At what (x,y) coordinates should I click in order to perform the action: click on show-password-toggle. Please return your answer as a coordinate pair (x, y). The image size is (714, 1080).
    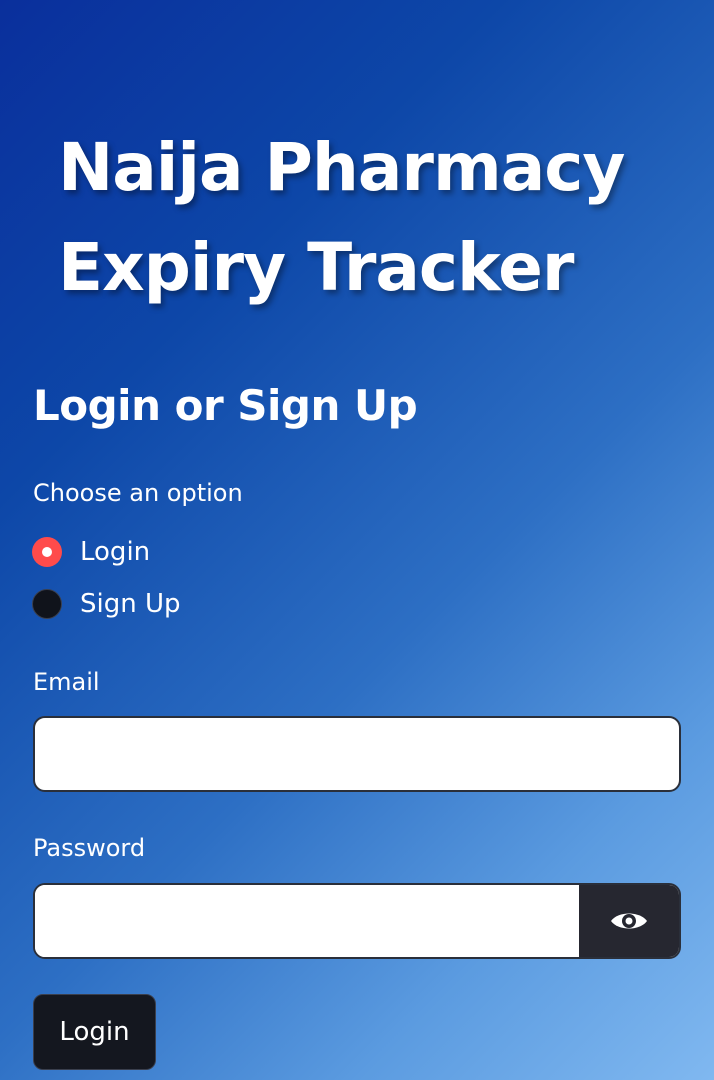
    Looking at the image, I should click on (629, 921).